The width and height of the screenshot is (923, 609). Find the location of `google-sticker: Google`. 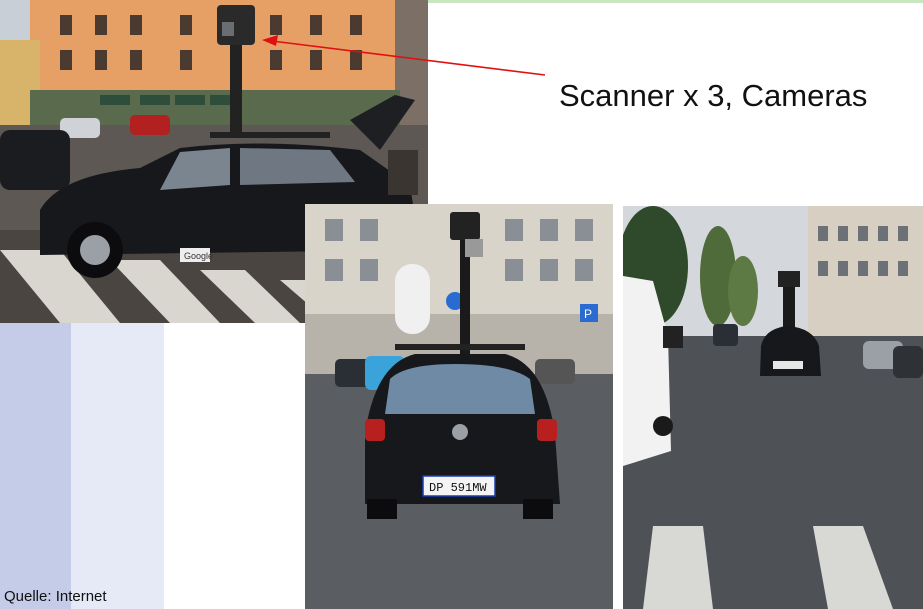

google-sticker: Google is located at coordinates (198, 256).